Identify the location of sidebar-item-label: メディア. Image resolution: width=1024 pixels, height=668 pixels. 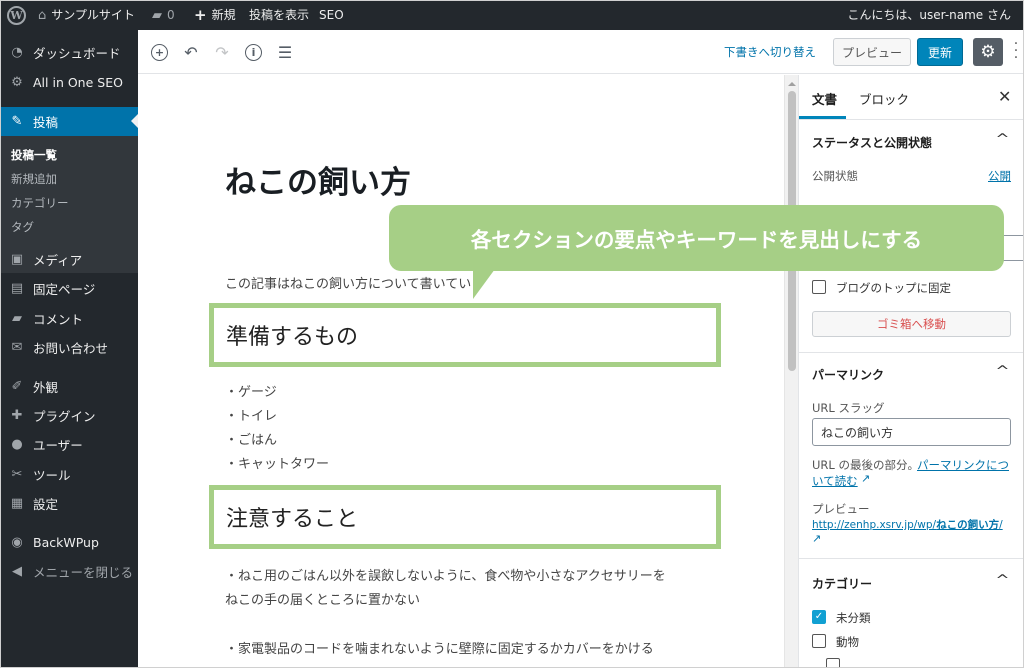
(58, 260).